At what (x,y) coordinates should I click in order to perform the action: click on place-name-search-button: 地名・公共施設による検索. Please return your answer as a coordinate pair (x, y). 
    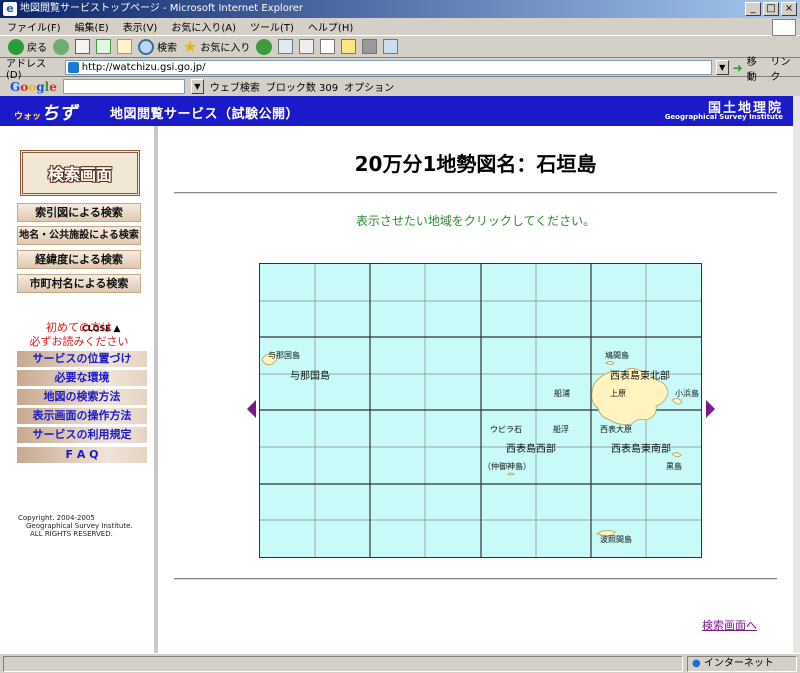
    Looking at the image, I should click on (79, 235).